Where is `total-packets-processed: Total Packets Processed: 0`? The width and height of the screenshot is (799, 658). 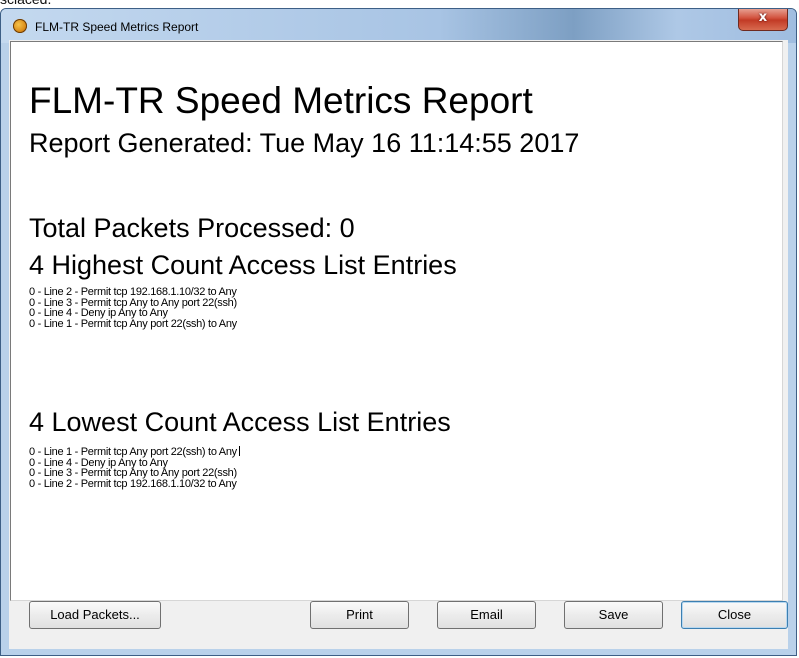
total-packets-processed: Total Packets Processed: 0 is located at coordinates (192, 228).